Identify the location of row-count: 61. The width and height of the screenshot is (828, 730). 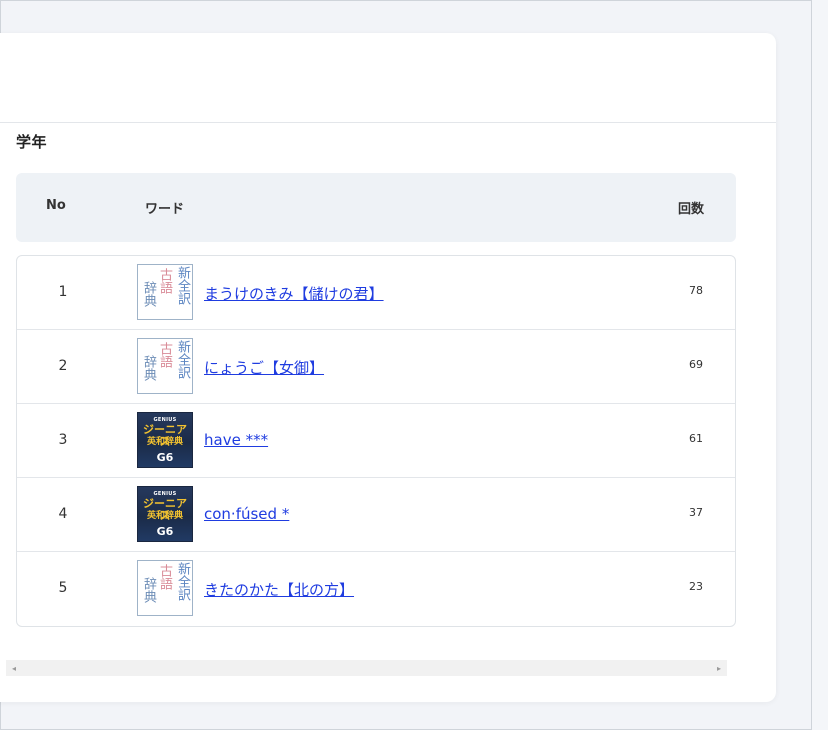
(696, 438).